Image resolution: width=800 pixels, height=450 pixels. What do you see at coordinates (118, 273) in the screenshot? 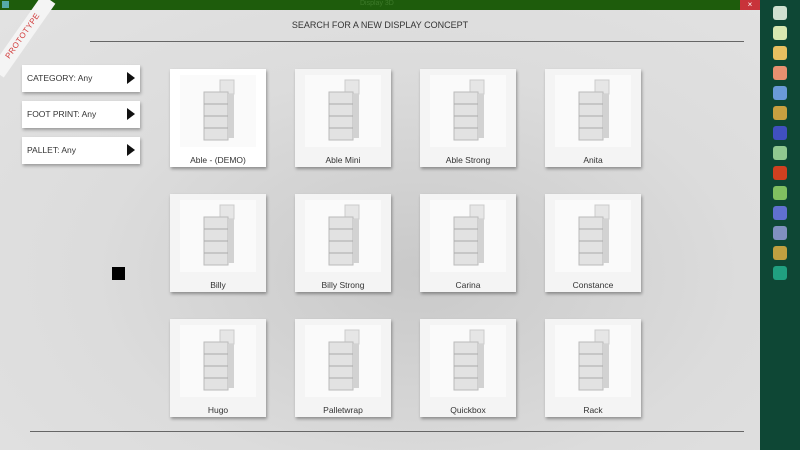
I see `black-square-marker` at bounding box center [118, 273].